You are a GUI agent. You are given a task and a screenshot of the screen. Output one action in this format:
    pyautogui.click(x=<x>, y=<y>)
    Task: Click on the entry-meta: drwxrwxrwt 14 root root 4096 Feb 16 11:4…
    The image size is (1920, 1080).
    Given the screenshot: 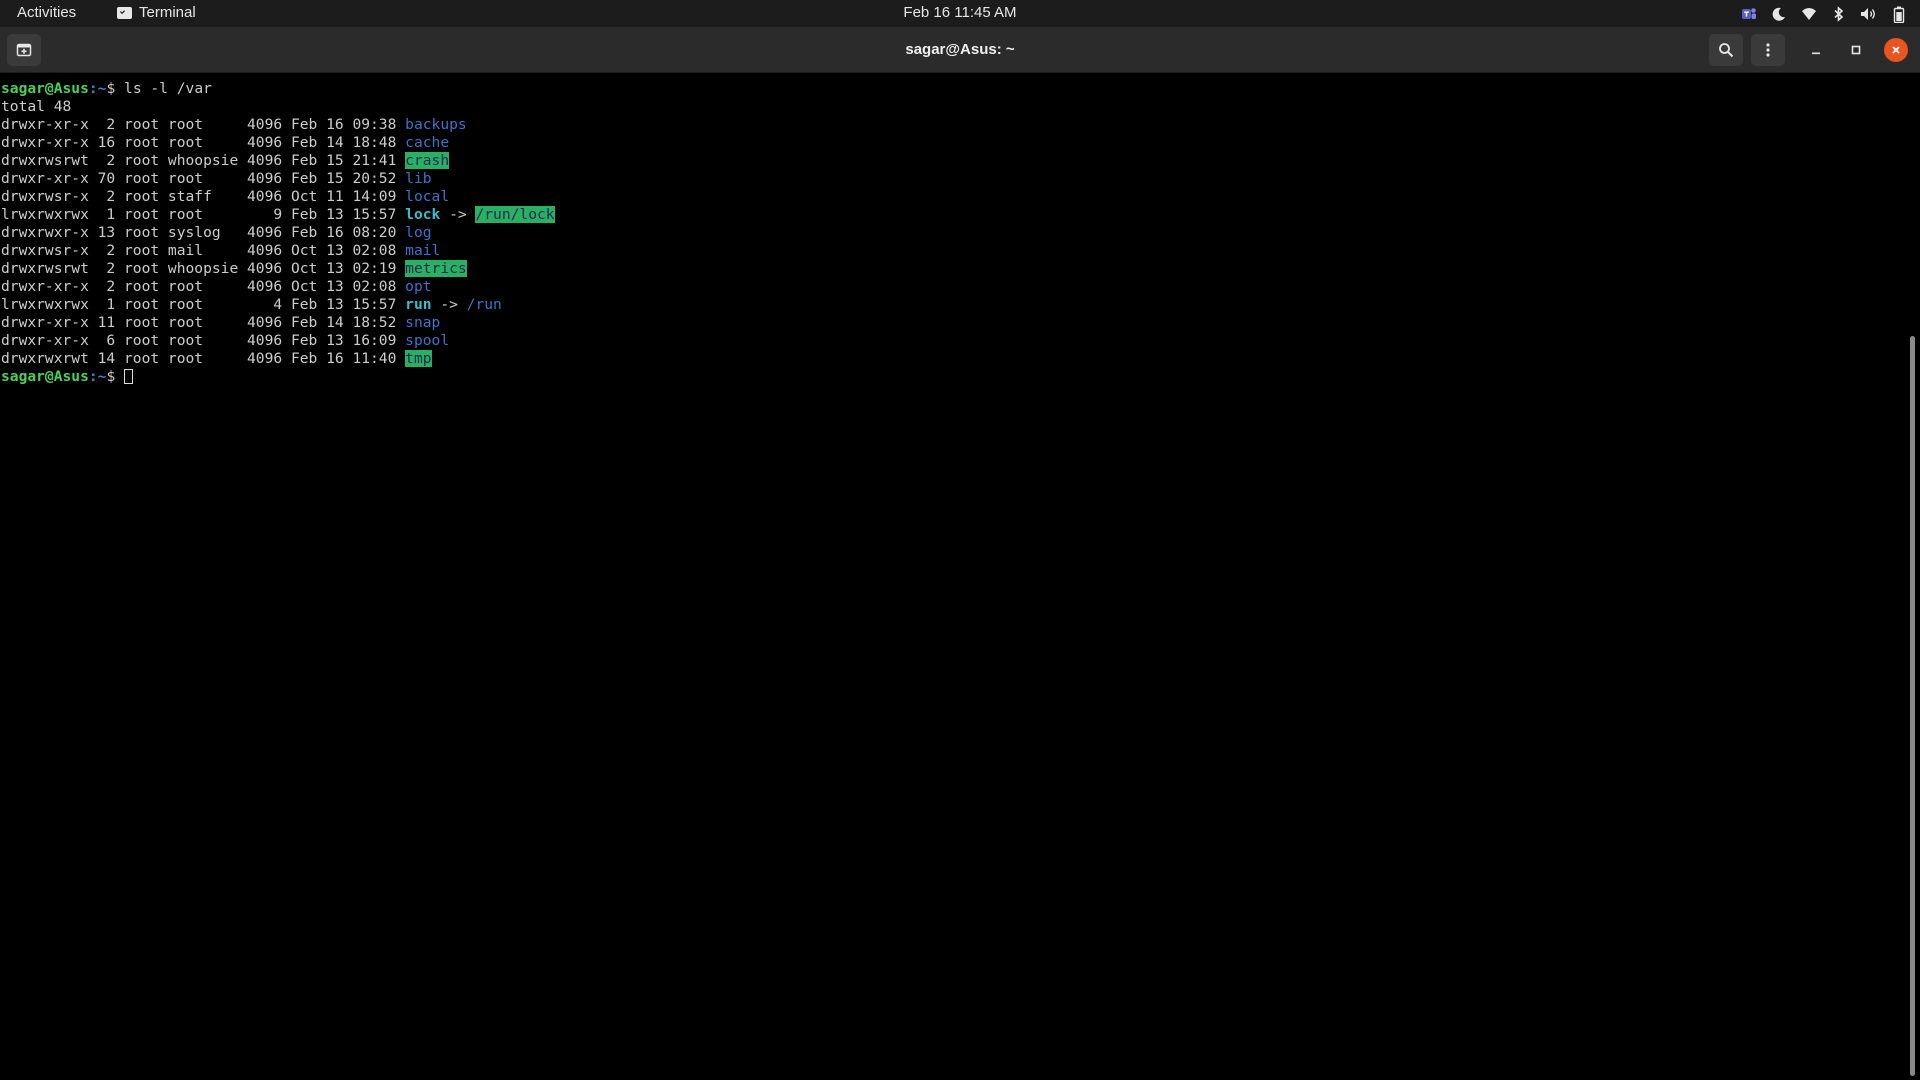 What is the action you would take?
    pyautogui.click(x=203, y=358)
    